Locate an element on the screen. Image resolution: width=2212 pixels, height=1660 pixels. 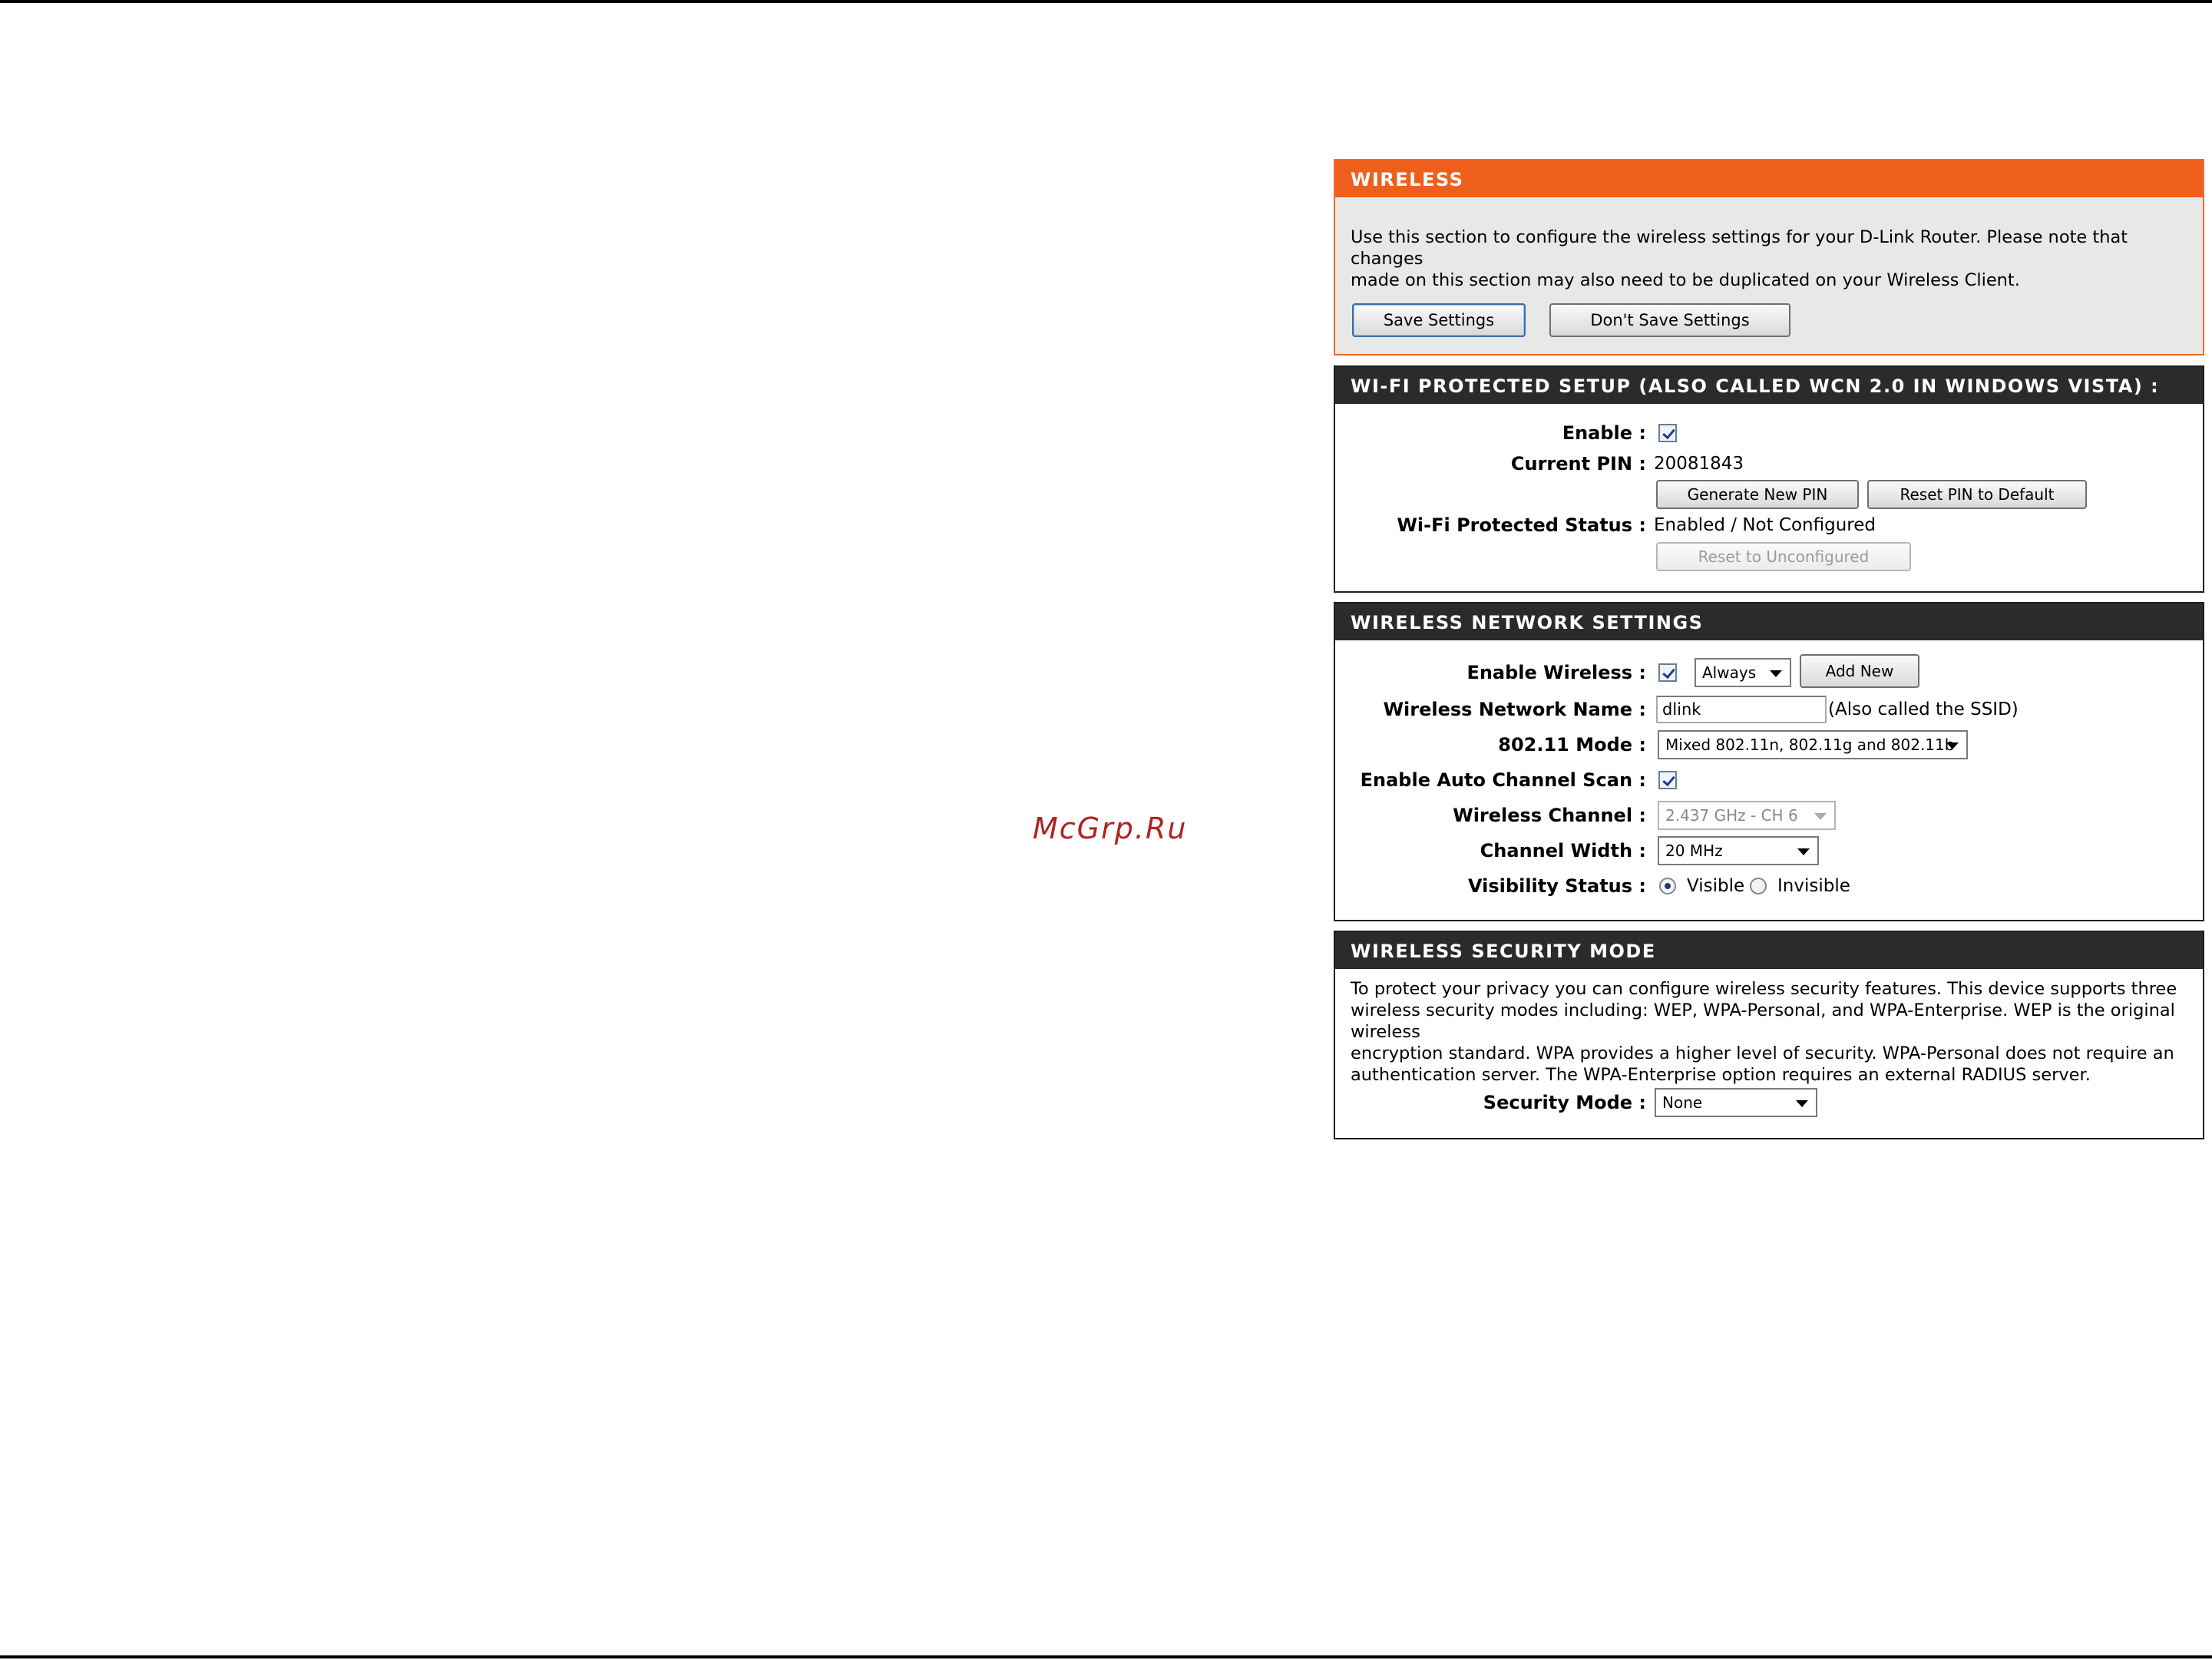
channel-row: Wireless Channel : 2.437 GHz - CH 6 is located at coordinates (1769, 815).